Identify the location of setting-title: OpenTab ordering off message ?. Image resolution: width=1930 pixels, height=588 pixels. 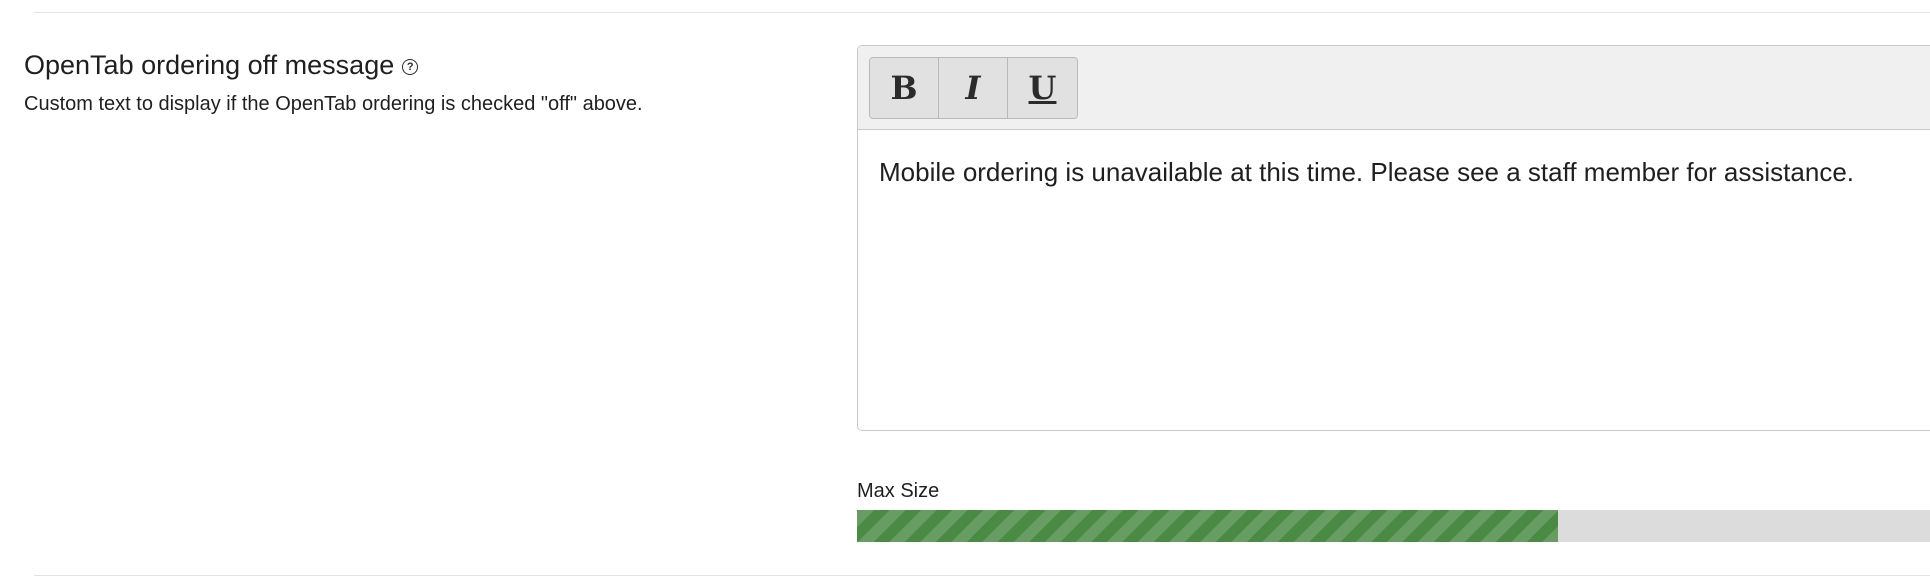
(221, 65).